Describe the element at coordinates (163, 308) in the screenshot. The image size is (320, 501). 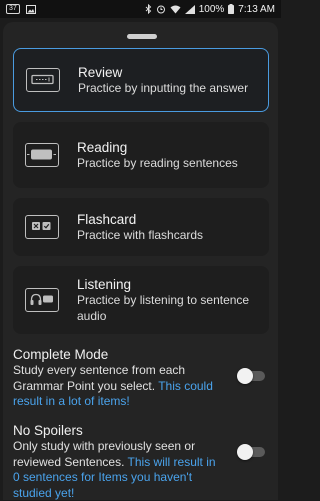
I see `mode-description: Practice by listening to sentence audio` at that location.